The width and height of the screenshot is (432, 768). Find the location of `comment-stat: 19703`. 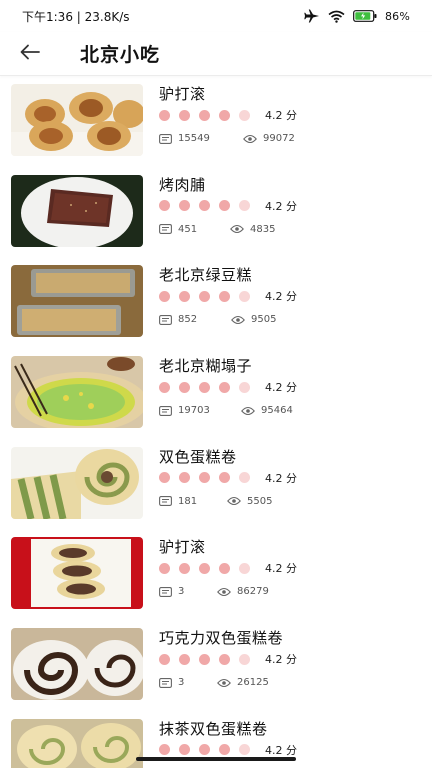

comment-stat: 19703 is located at coordinates (200, 410).